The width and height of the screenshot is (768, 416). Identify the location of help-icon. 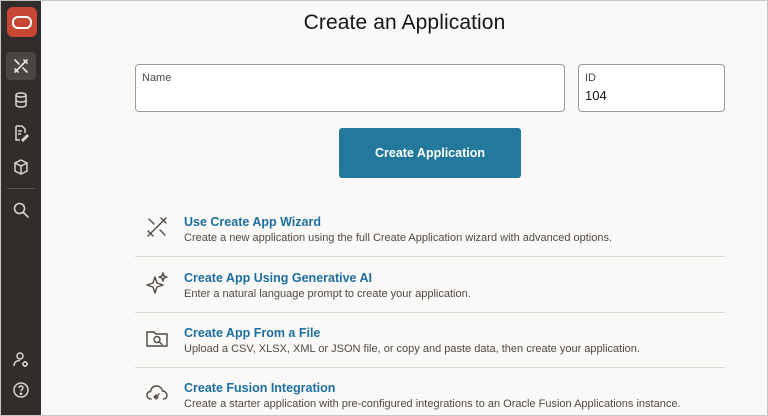
(21, 390).